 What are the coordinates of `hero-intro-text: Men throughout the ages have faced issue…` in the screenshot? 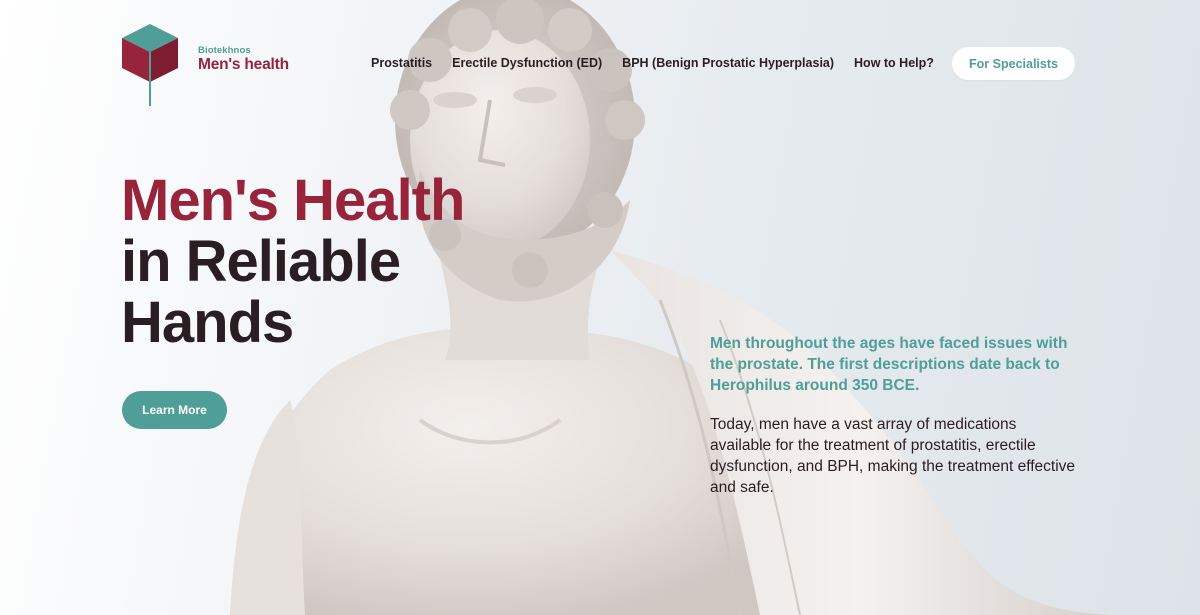 It's located at (889, 364).